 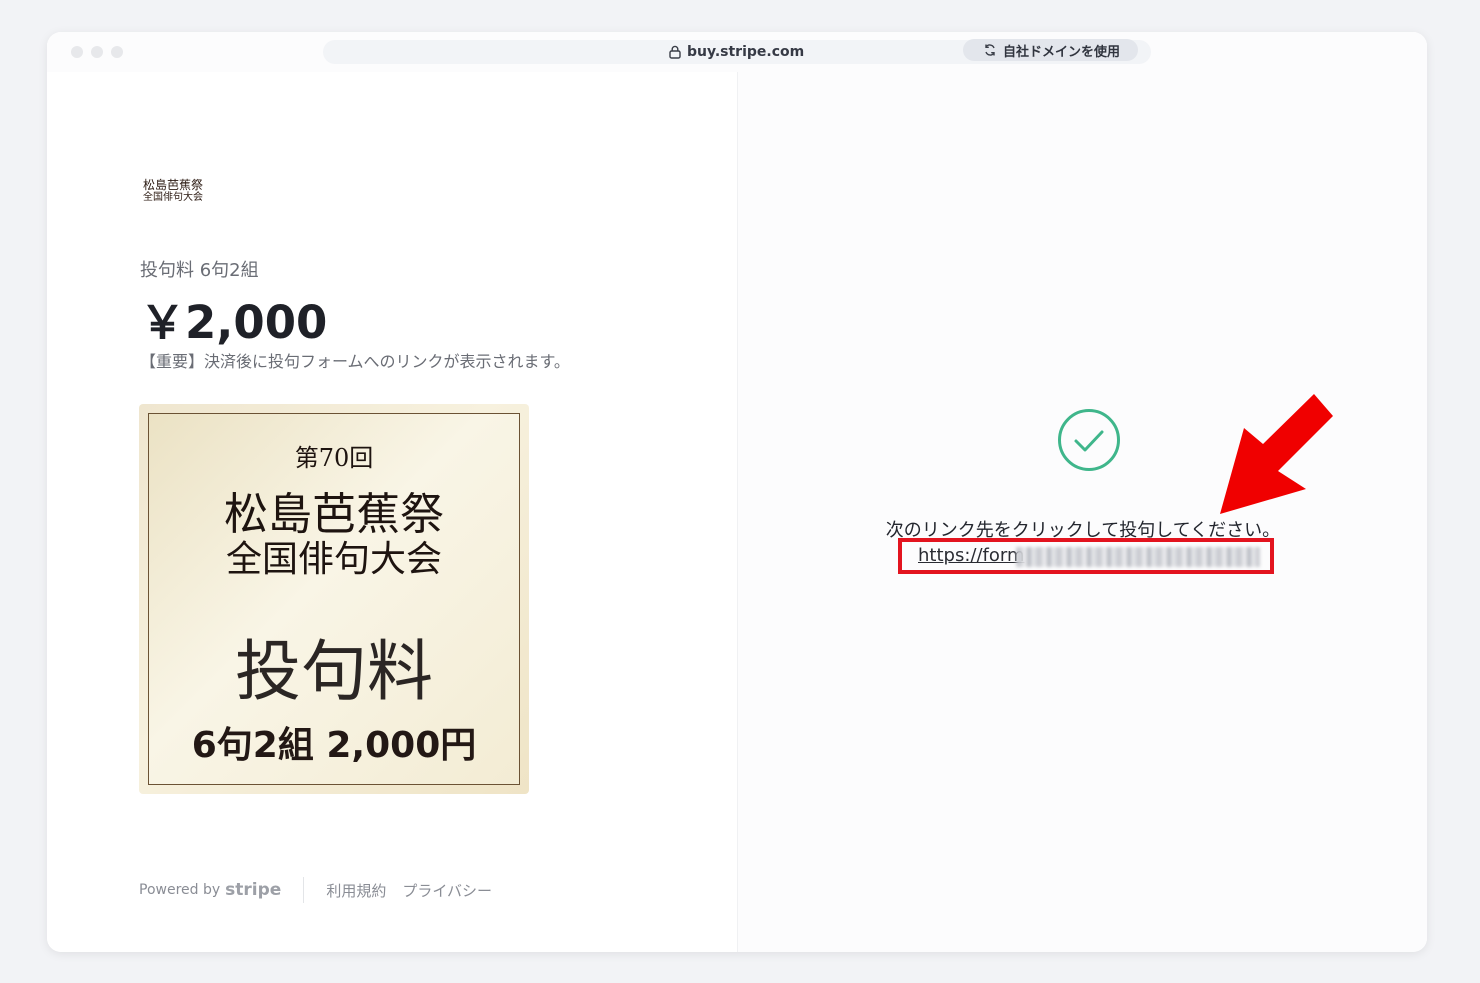 I want to click on checkmark-circle-icon, so click(x=1089, y=440).